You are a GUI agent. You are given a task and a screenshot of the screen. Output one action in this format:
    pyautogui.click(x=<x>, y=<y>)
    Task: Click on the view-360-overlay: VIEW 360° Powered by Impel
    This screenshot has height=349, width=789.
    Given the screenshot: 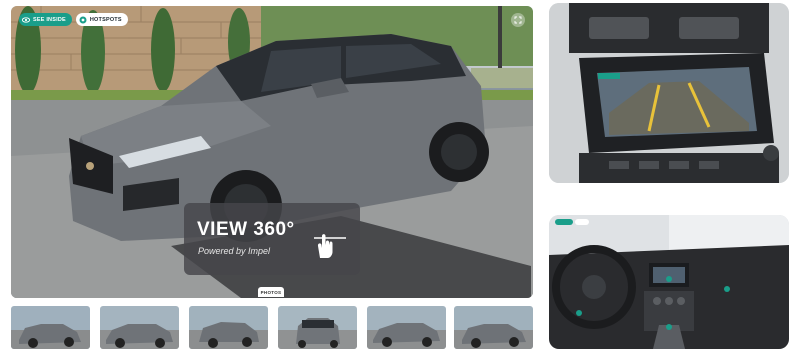 What is the action you would take?
    pyautogui.click(x=272, y=239)
    